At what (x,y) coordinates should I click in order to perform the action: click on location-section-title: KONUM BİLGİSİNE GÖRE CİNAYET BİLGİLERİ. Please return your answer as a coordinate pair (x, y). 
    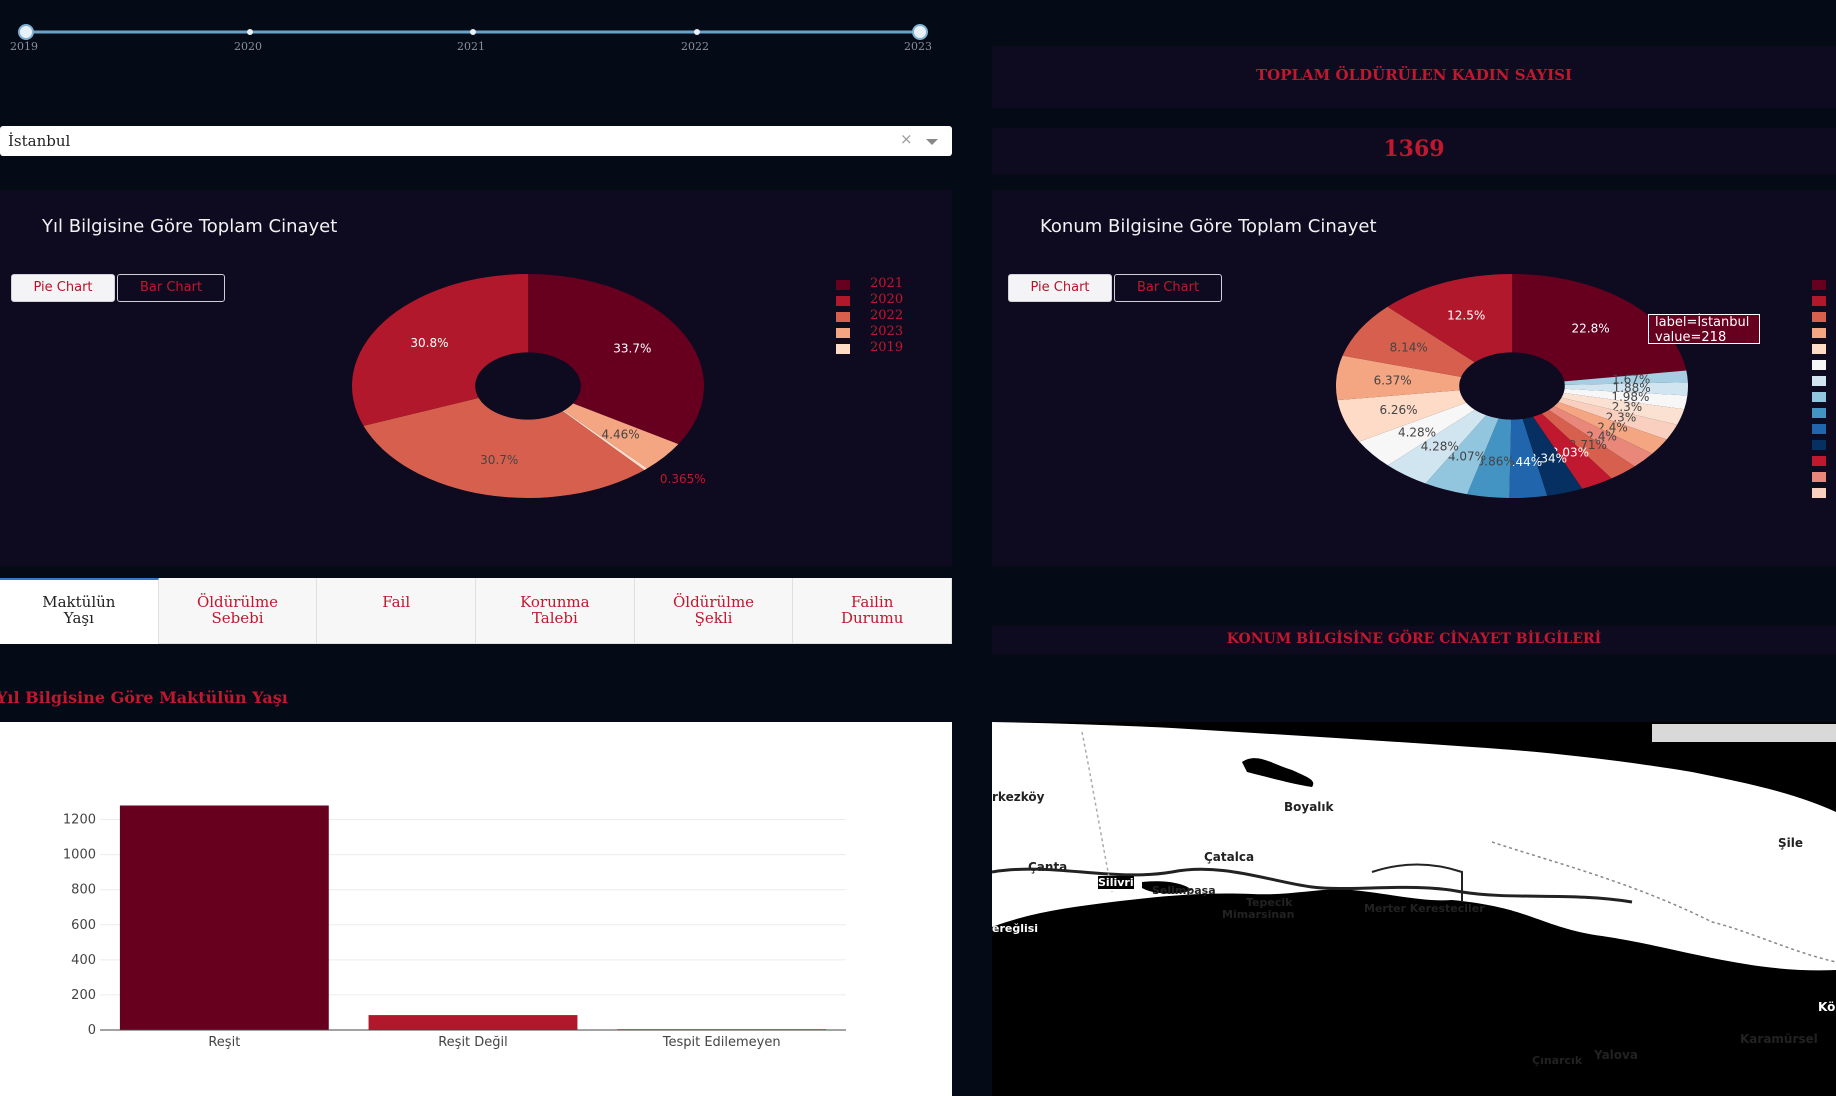
    Looking at the image, I should click on (1414, 639).